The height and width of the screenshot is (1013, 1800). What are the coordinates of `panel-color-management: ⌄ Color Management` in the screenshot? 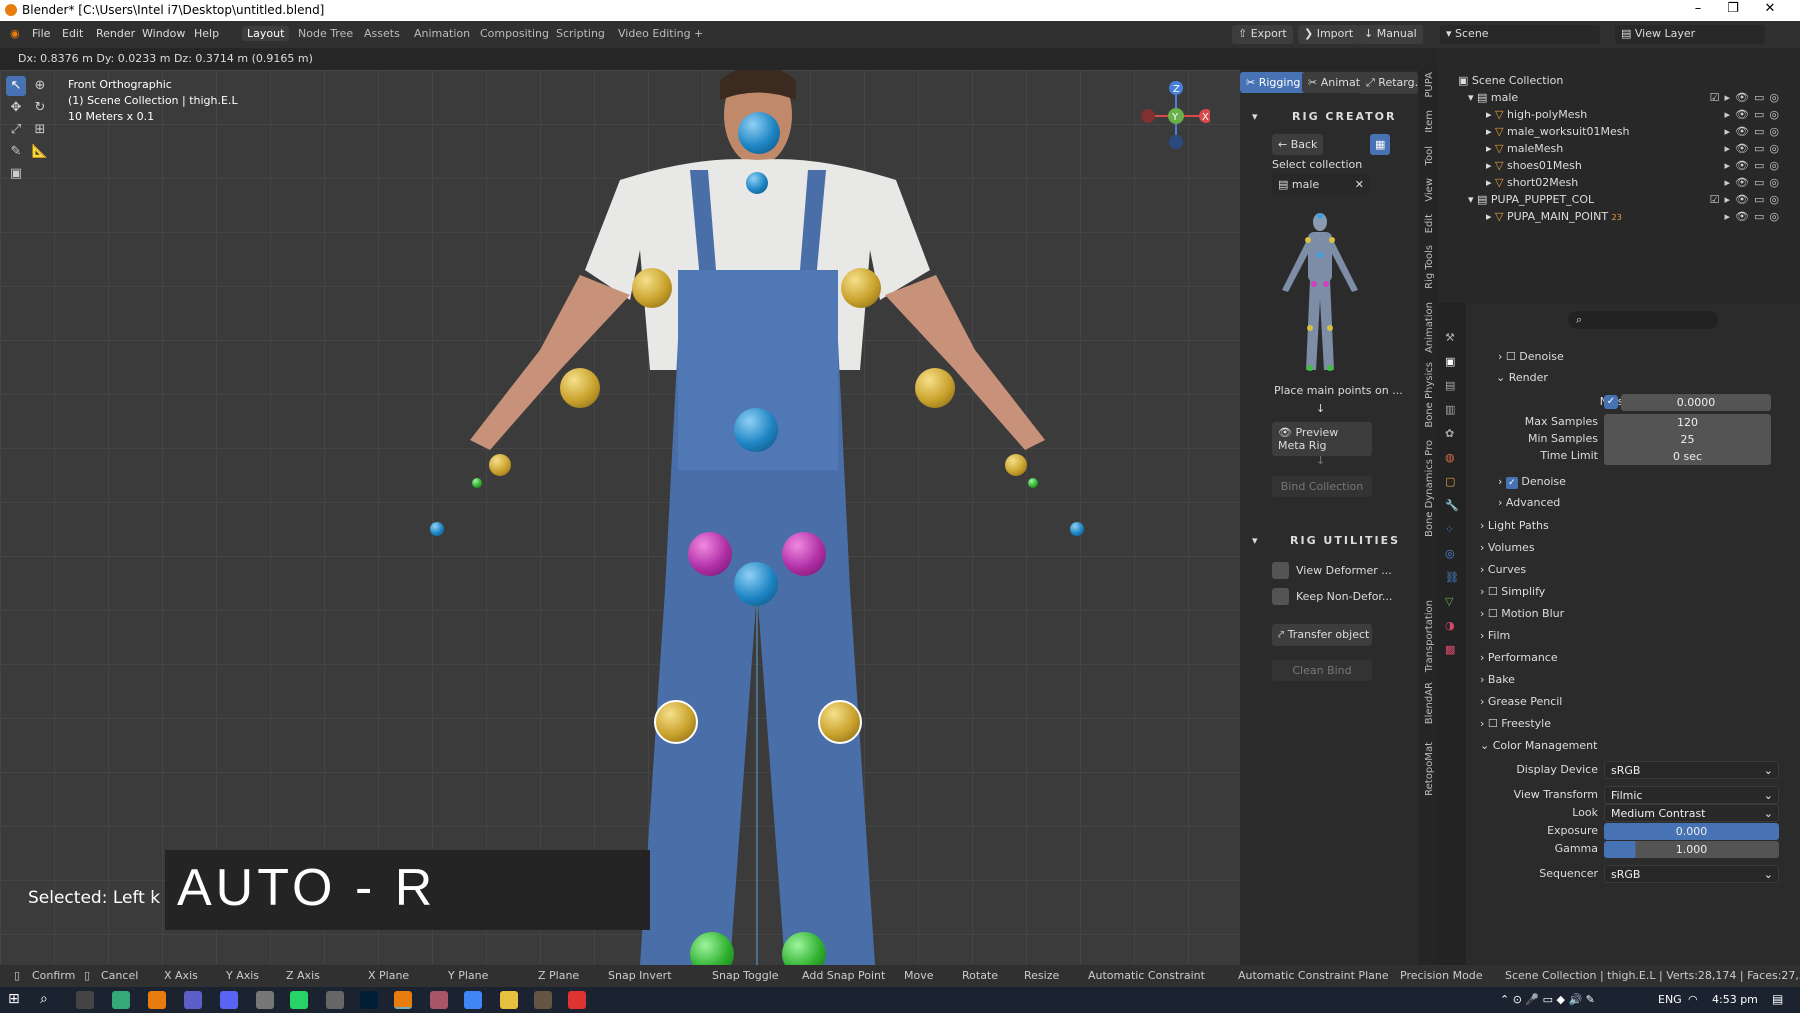 It's located at (1538, 745).